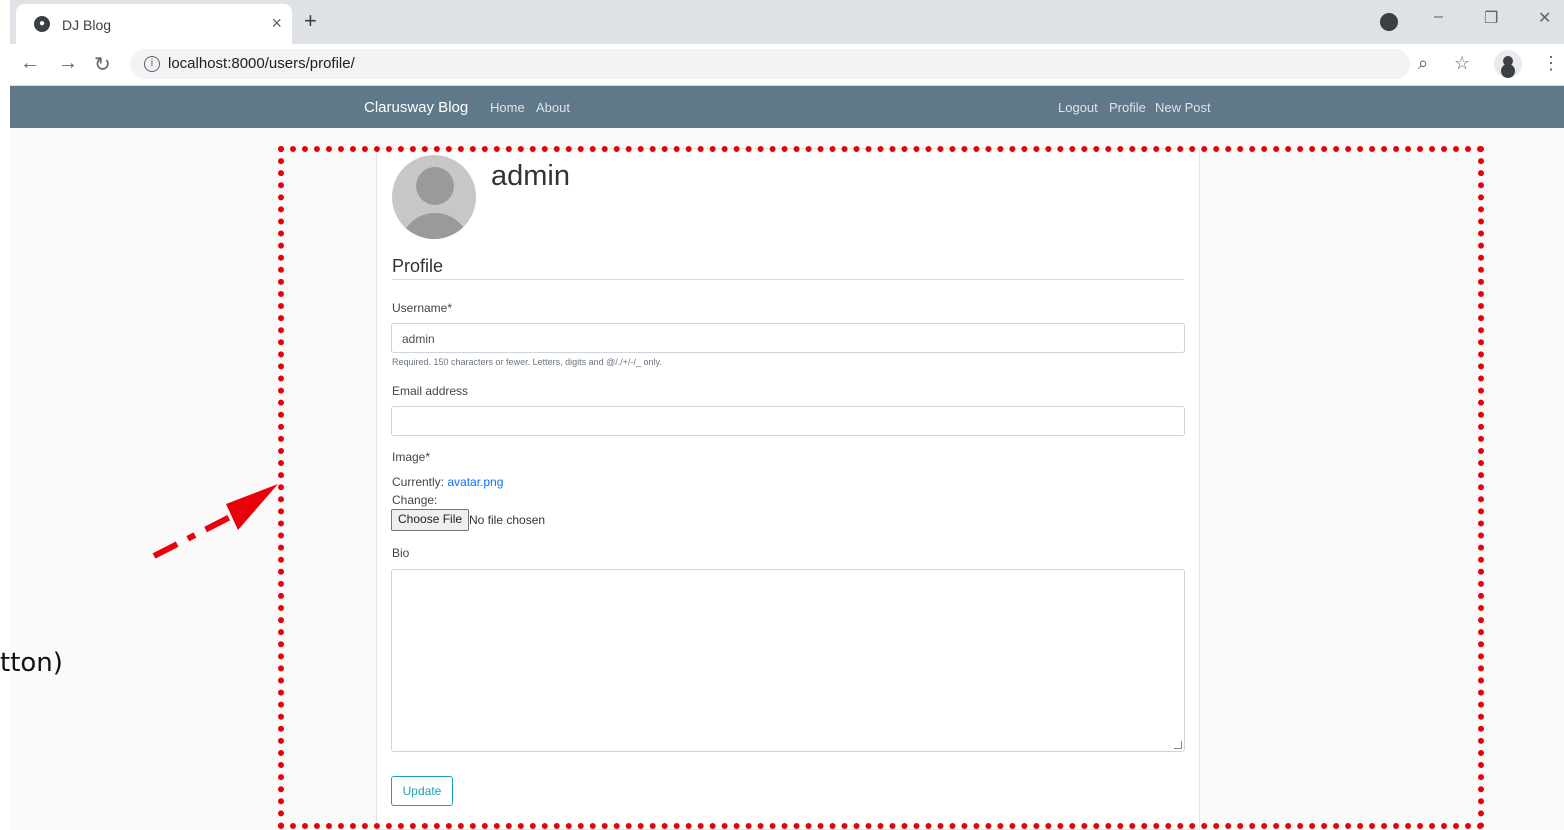  I want to click on profile-icon, so click(1508, 64).